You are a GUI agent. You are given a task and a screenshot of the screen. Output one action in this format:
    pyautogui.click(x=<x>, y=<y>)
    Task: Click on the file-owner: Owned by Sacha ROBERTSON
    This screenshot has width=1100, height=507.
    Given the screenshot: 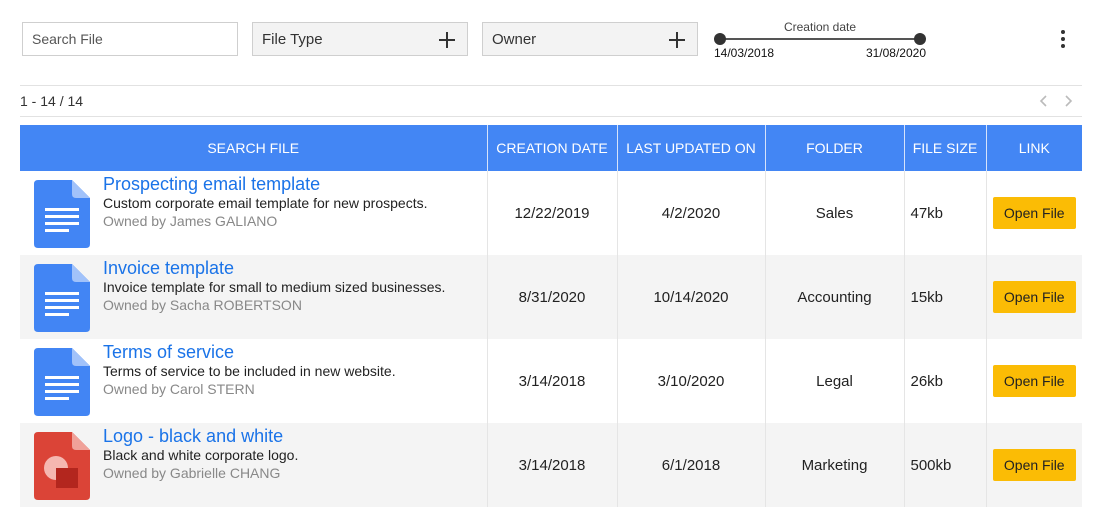 What is the action you would take?
    pyautogui.click(x=202, y=305)
    